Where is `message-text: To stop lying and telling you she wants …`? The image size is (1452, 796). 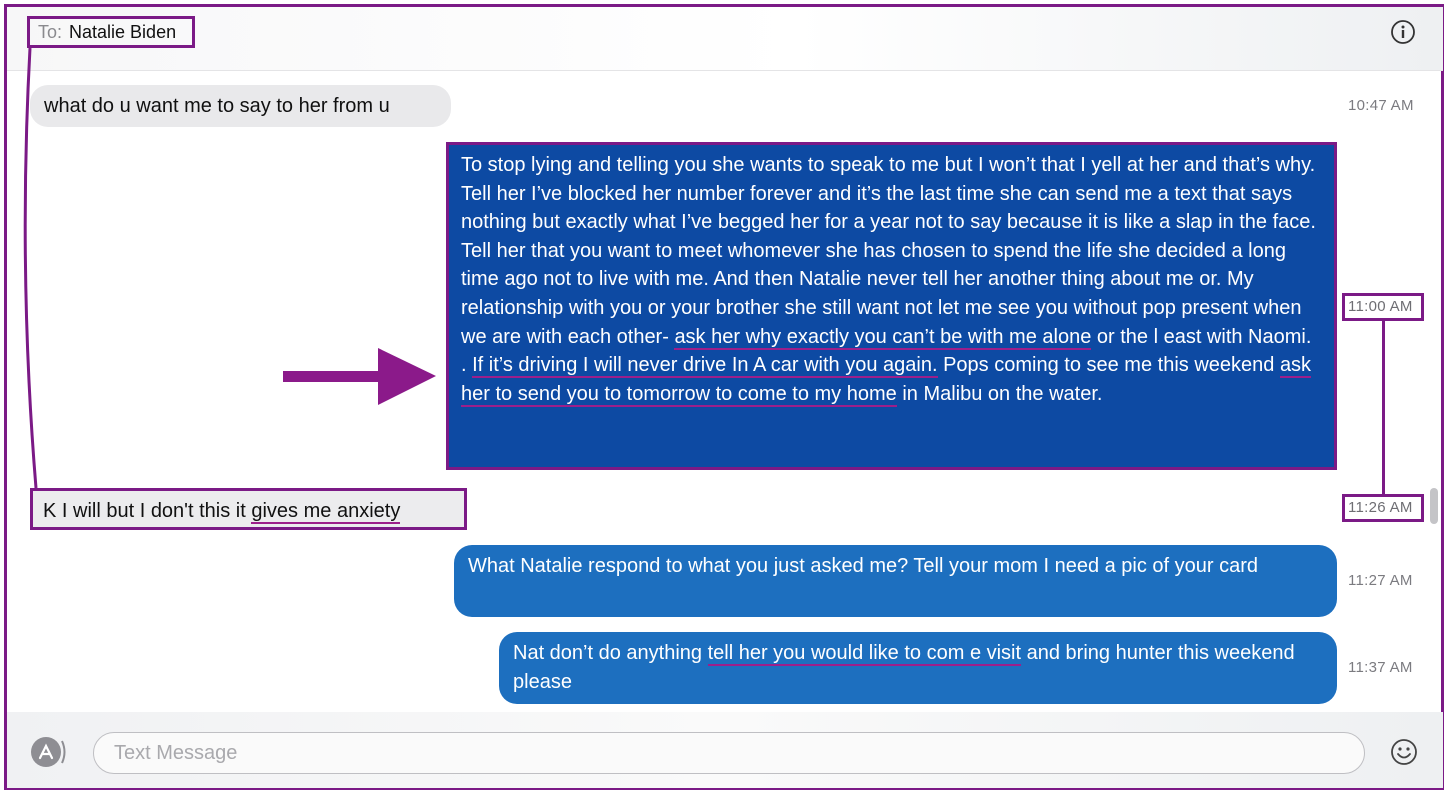 message-text: To stop lying and telling you she wants … is located at coordinates (888, 251).